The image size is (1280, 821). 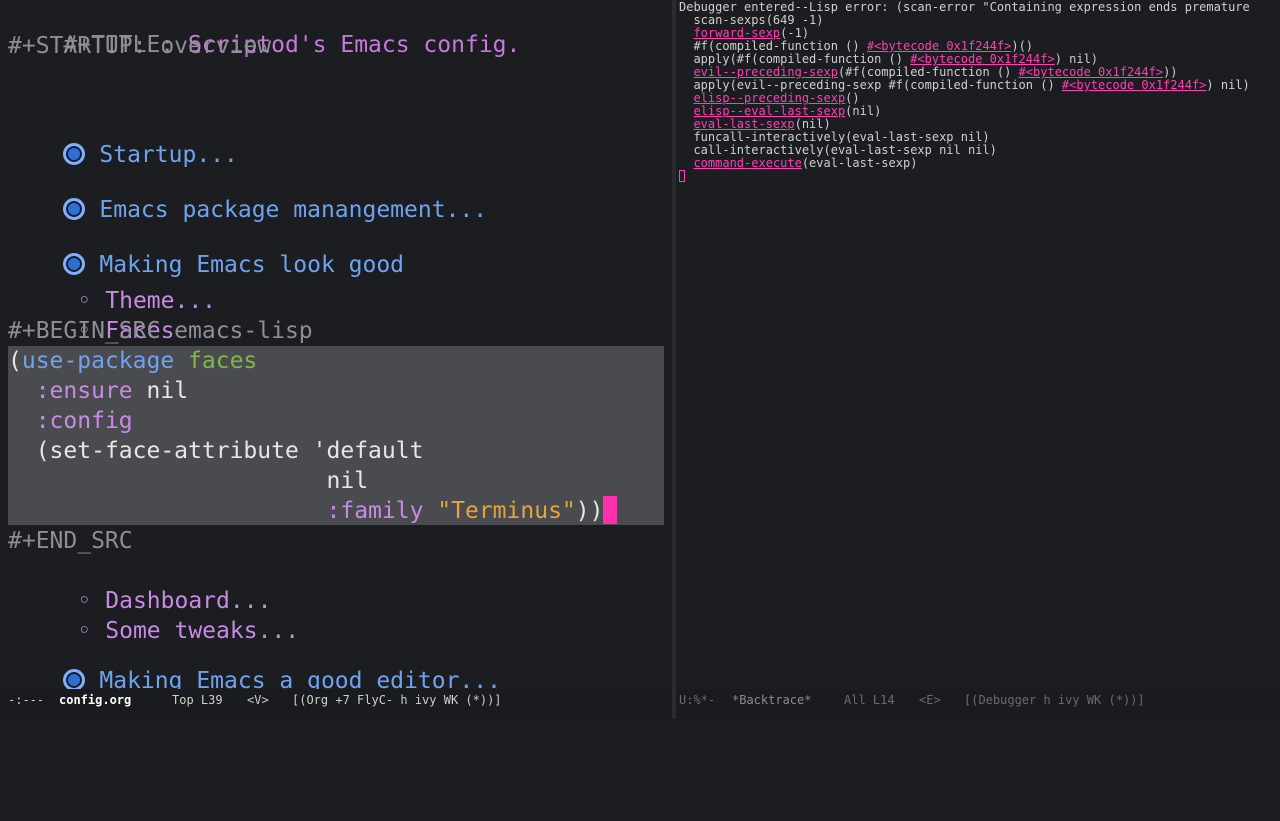 What do you see at coordinates (84, 421) in the screenshot?
I see `code-line-3: :config` at bounding box center [84, 421].